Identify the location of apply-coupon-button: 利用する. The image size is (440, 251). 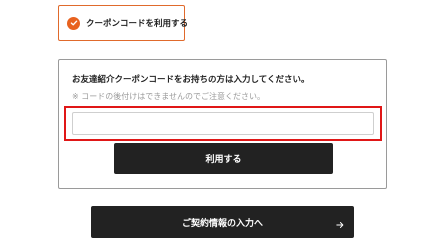
(223, 158).